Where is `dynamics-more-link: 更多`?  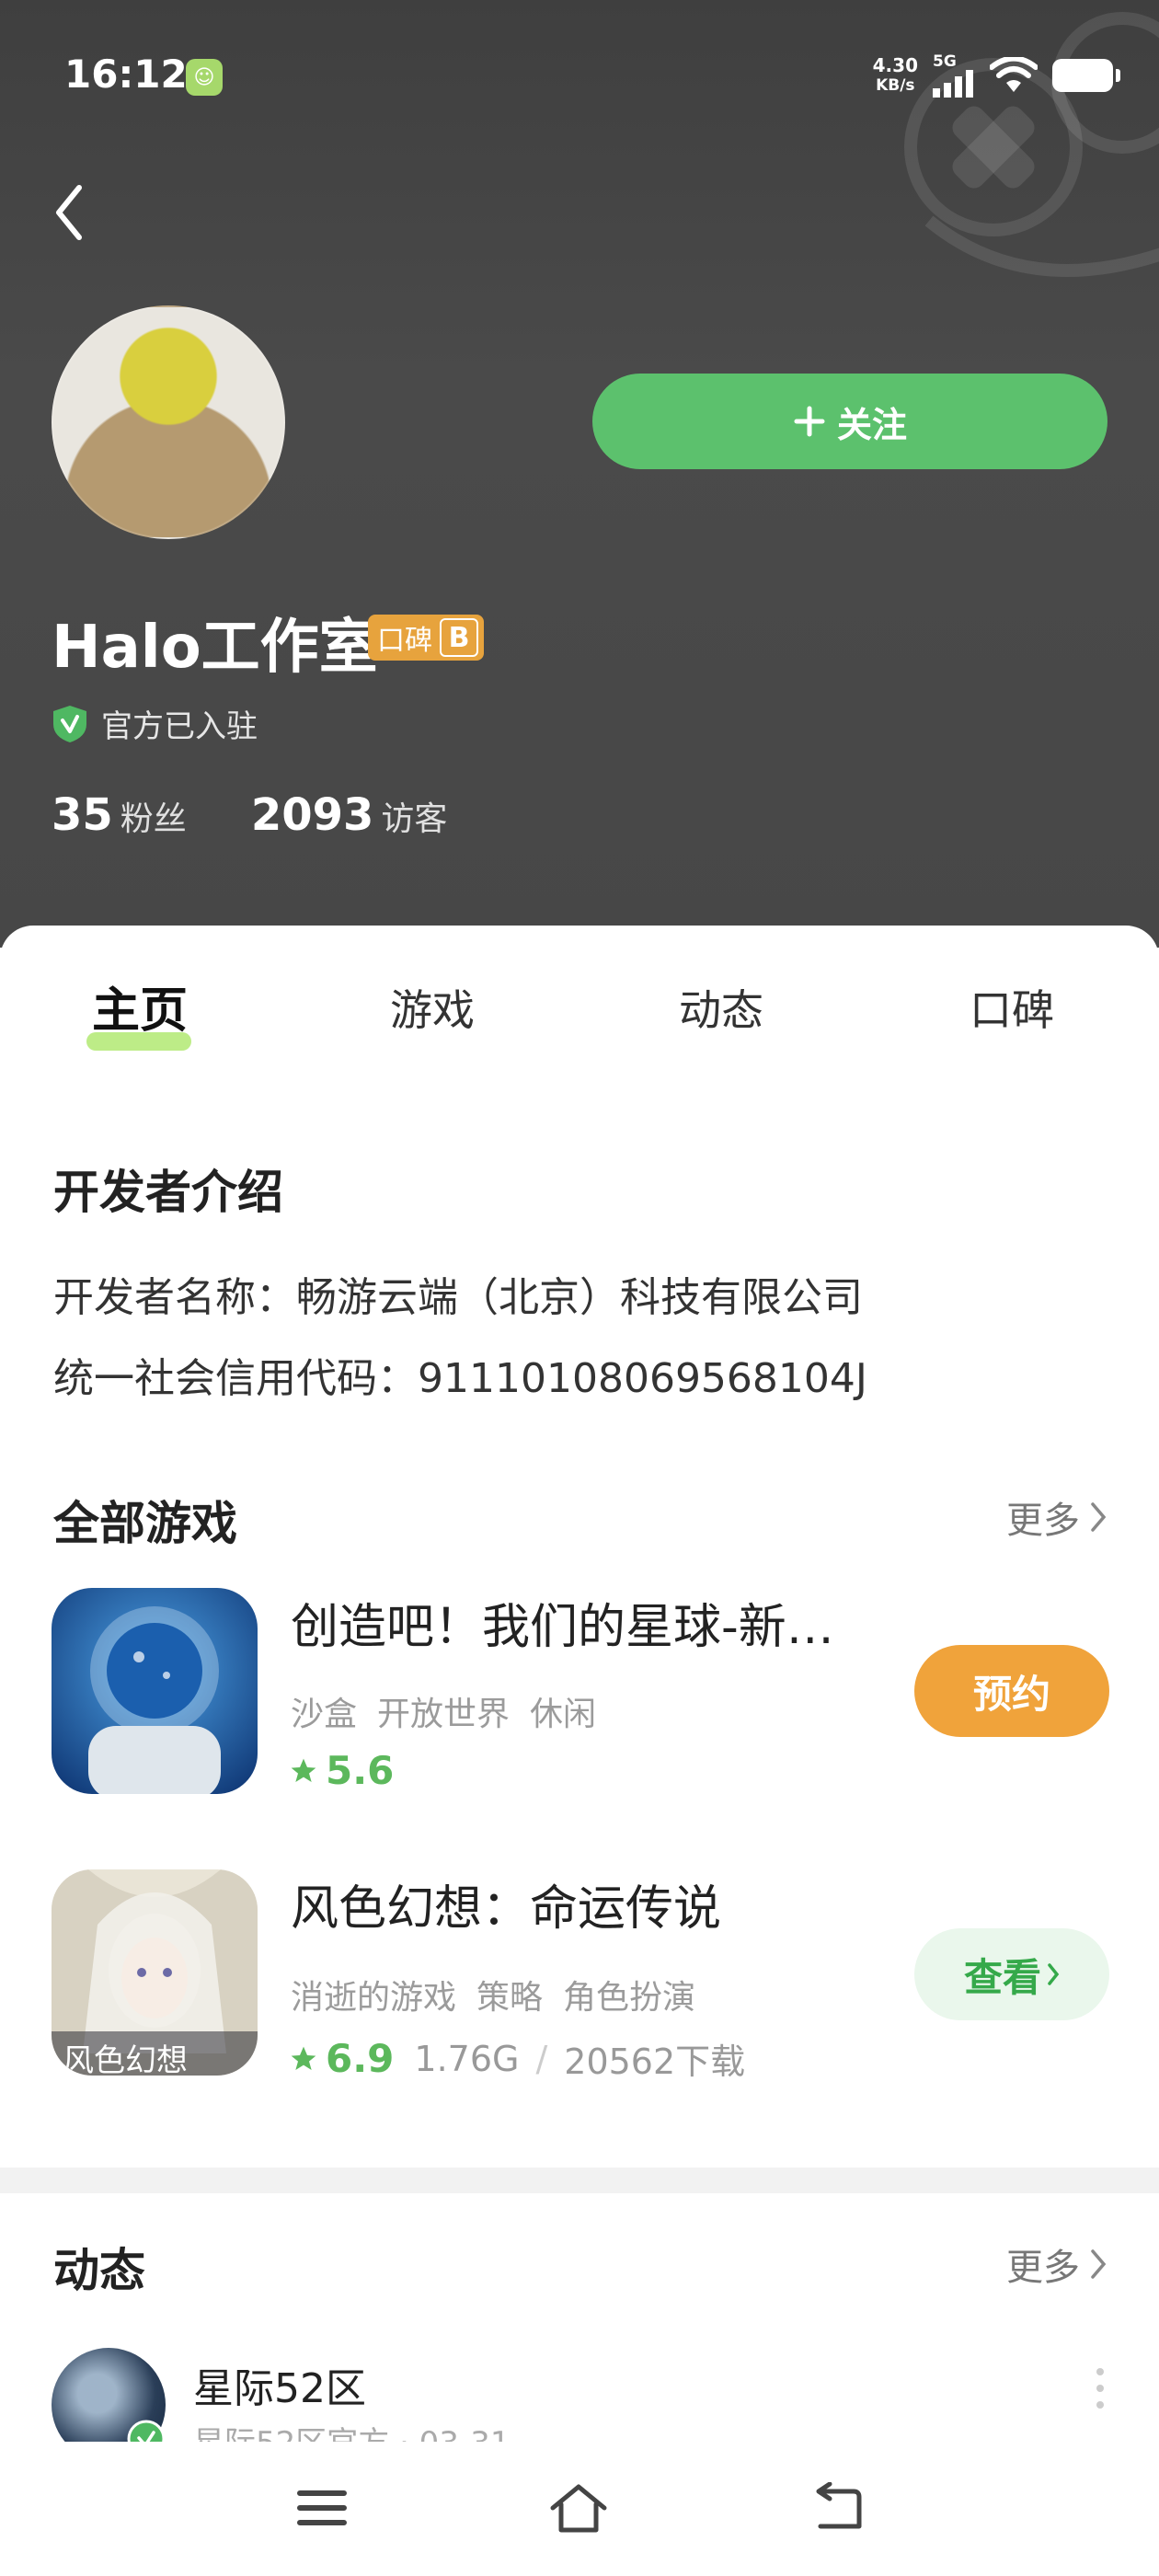 dynamics-more-link: 更多 is located at coordinates (1056, 2264).